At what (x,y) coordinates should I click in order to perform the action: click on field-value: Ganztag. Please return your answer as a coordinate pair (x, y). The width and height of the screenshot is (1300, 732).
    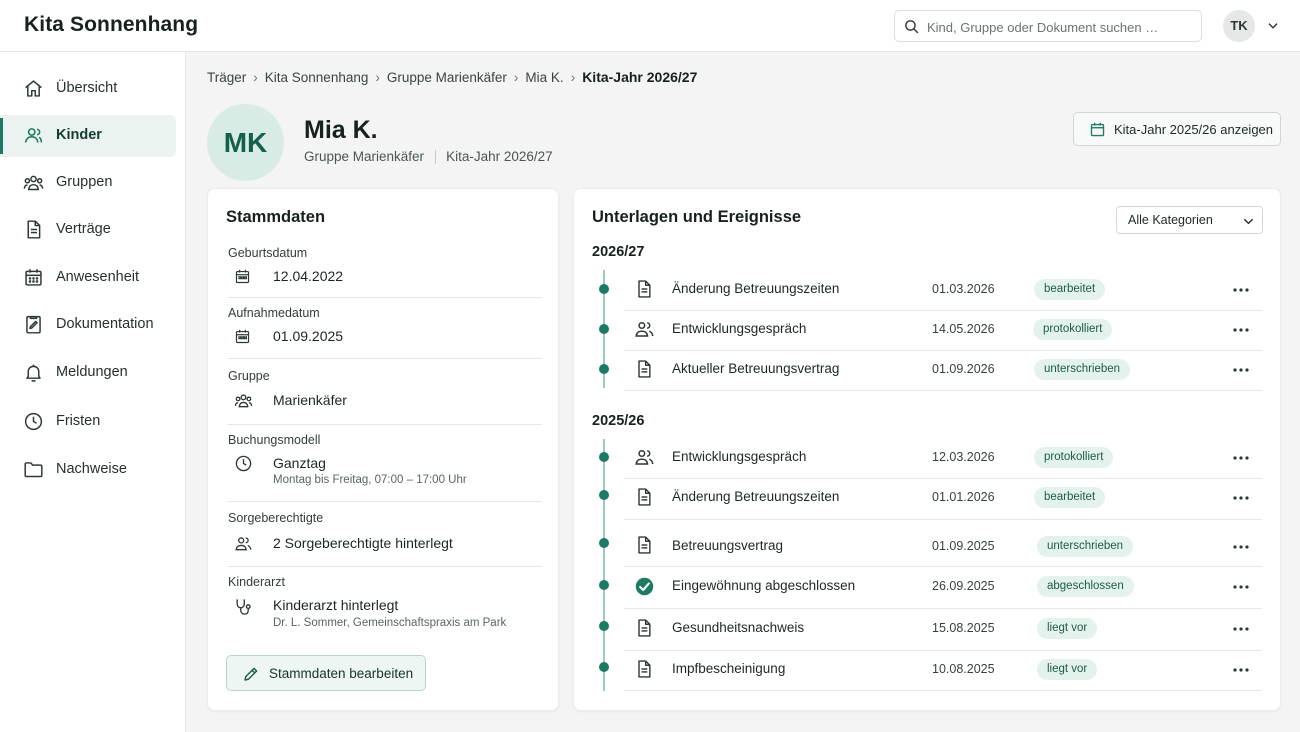
    Looking at the image, I should click on (299, 463).